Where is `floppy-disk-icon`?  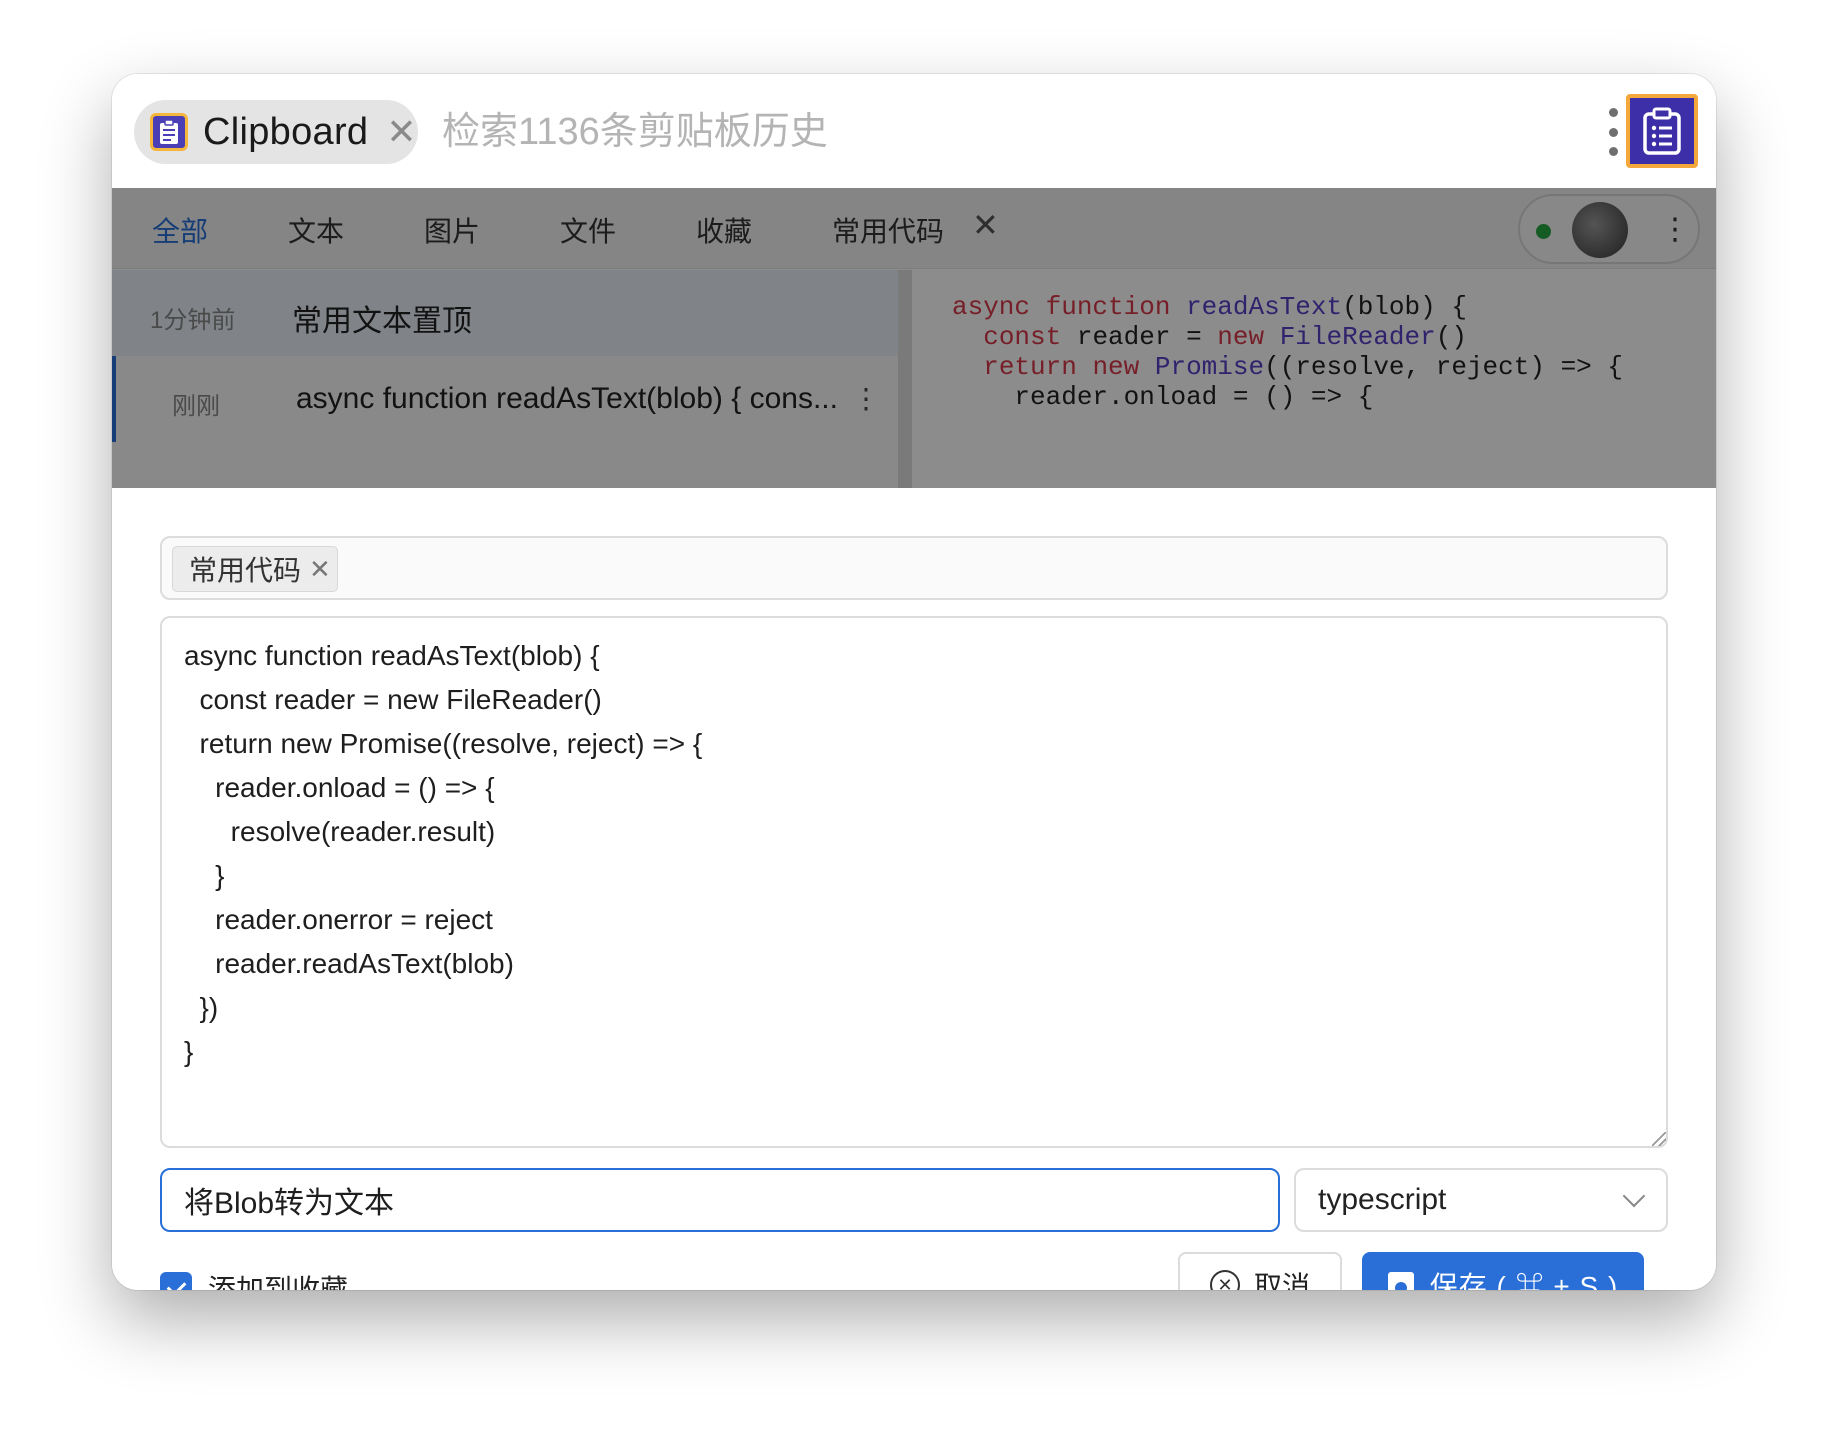
floppy-disk-icon is located at coordinates (1400, 1281).